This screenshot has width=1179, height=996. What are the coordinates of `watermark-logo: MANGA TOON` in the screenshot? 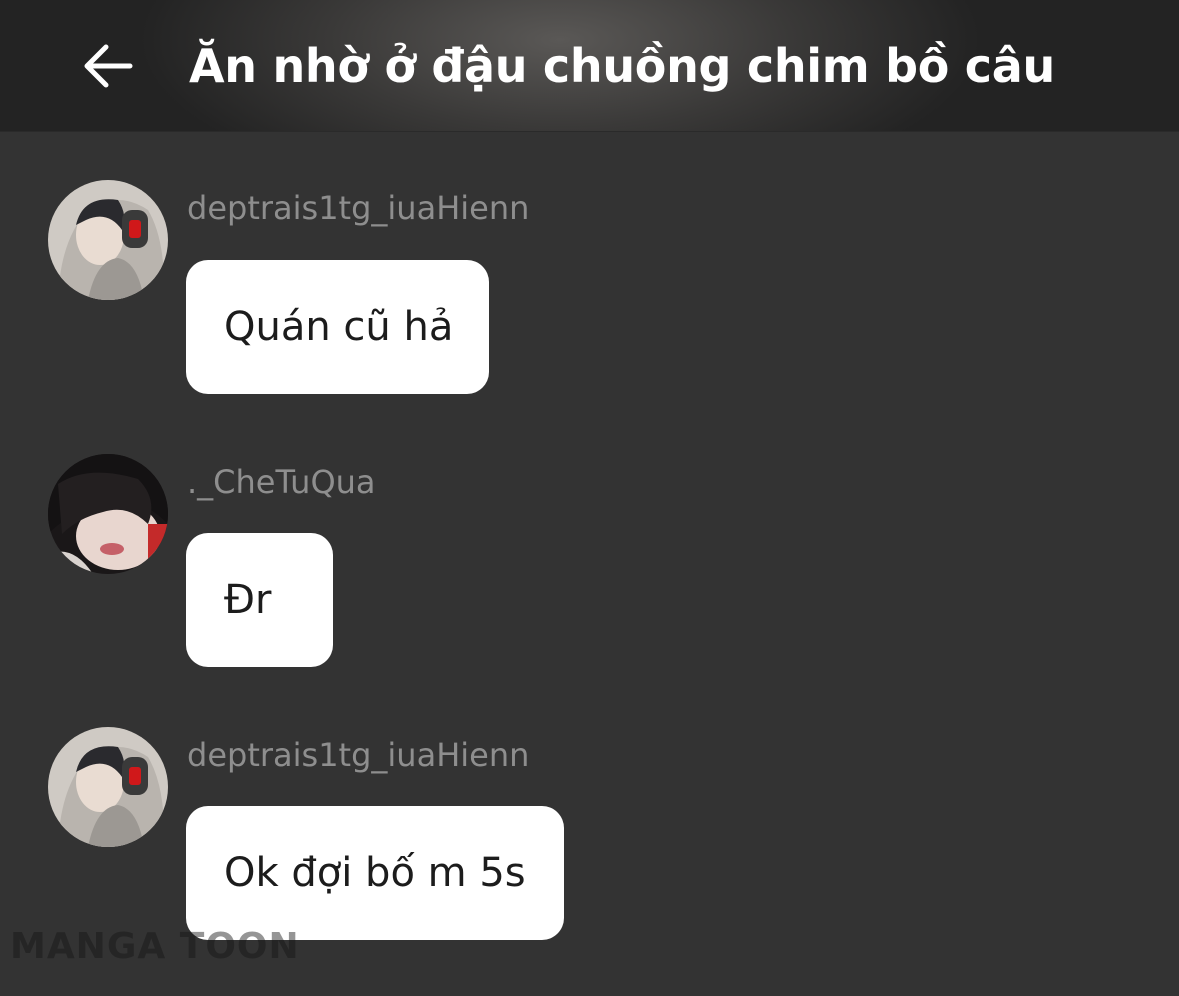 It's located at (155, 946).